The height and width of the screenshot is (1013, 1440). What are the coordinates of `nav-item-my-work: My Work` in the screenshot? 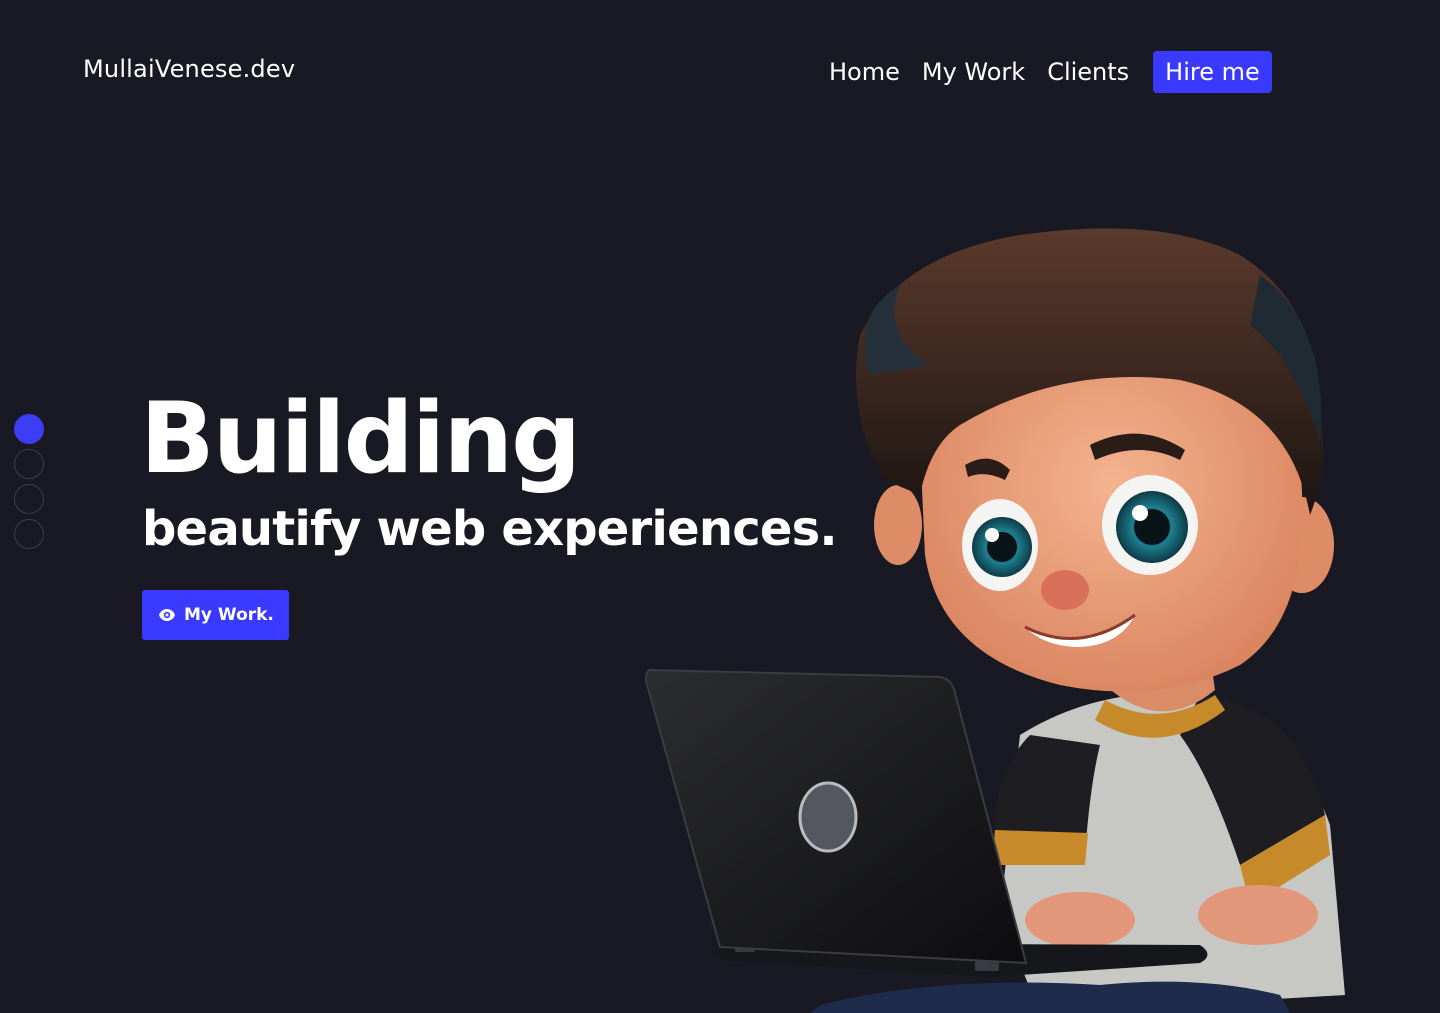 It's located at (973, 72).